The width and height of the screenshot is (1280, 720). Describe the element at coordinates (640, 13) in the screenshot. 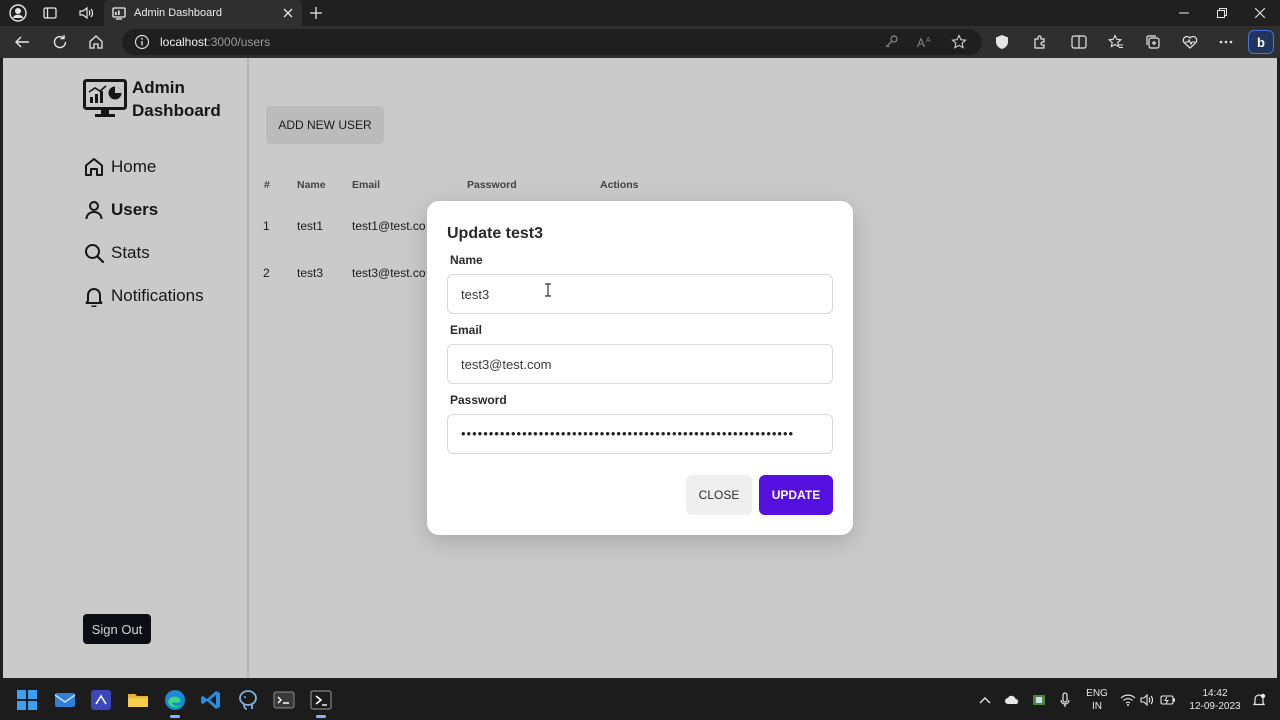

I see `browser-tab-bar: Admin Dashboard` at that location.